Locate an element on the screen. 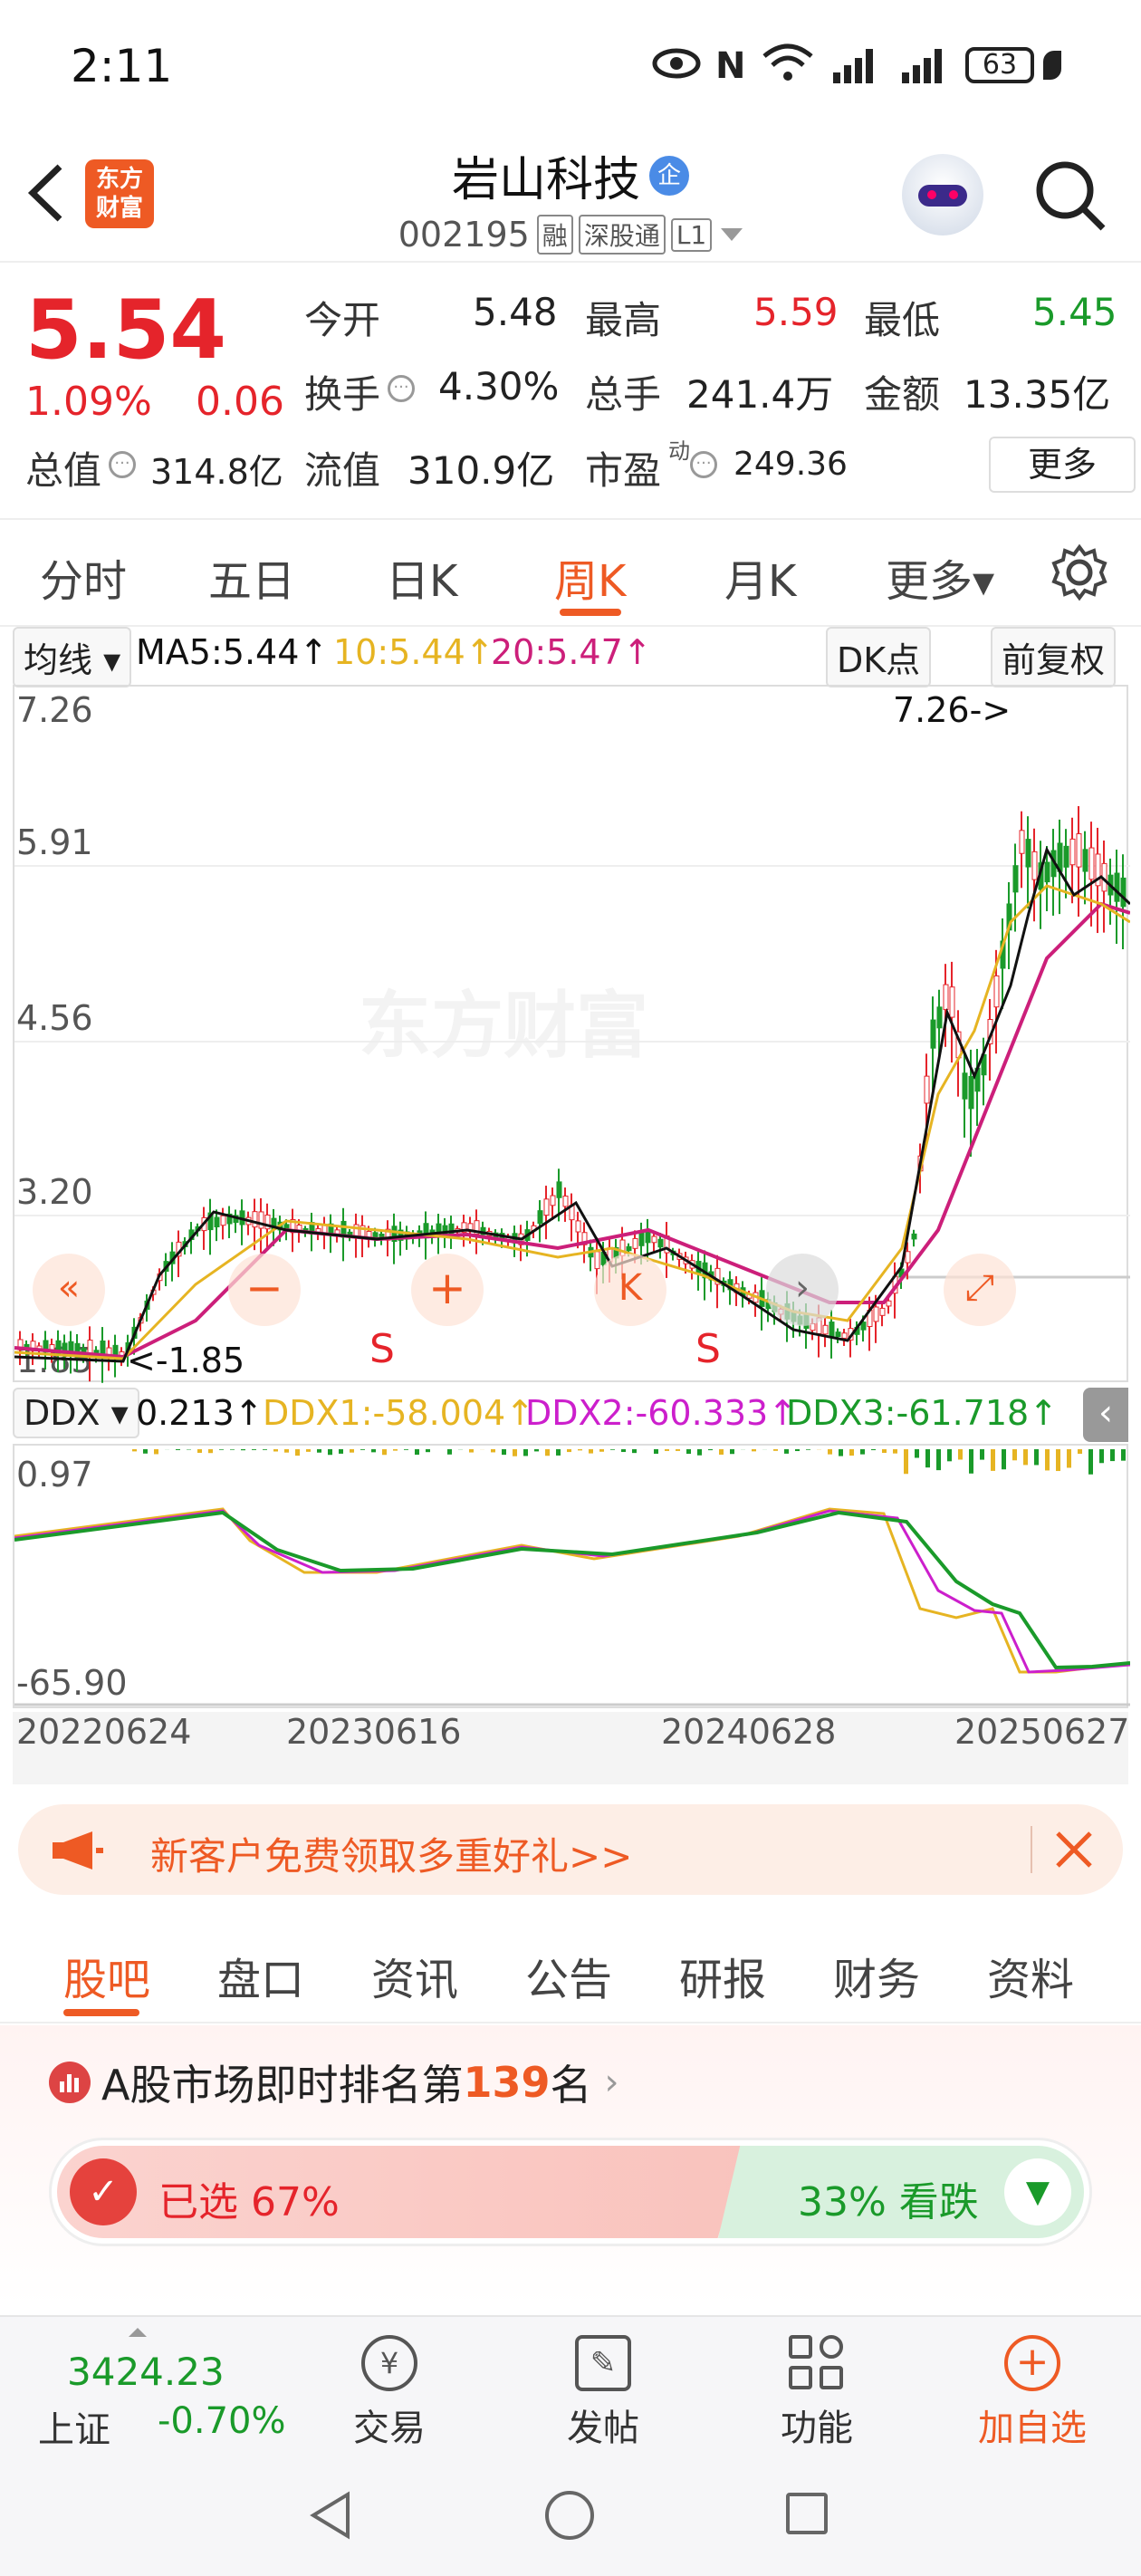 This screenshot has height=2576, width=1141. tab-research: 研报 is located at coordinates (723, 1975).